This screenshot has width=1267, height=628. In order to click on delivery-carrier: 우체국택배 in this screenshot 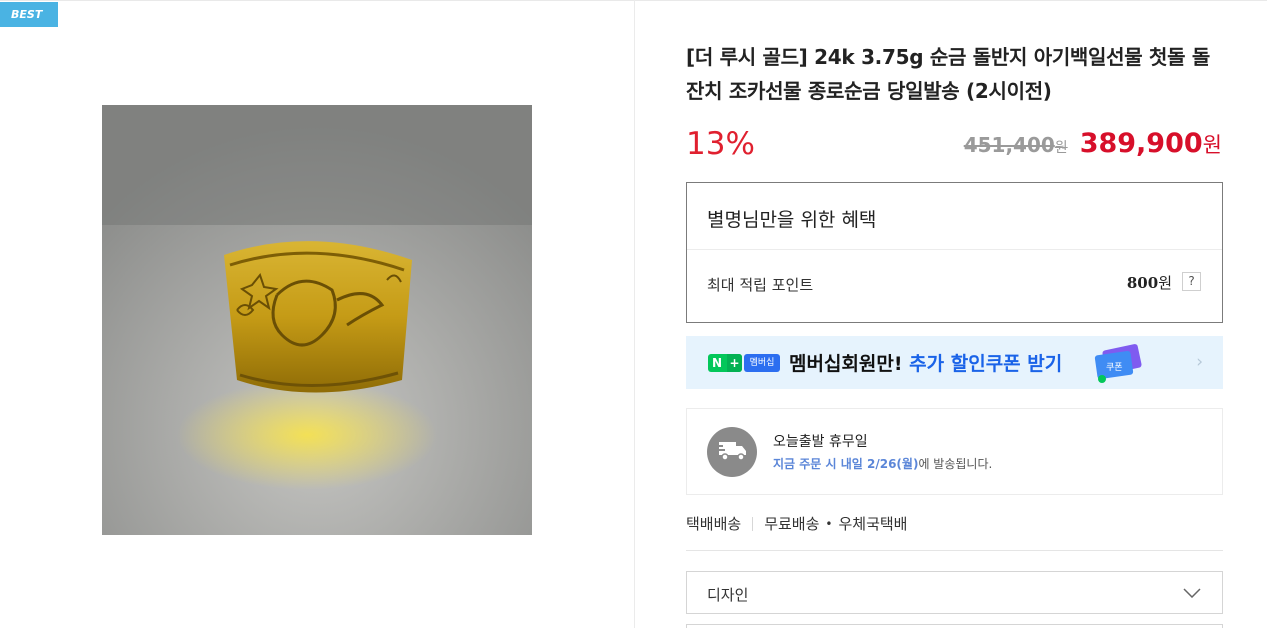, I will do `click(873, 524)`.